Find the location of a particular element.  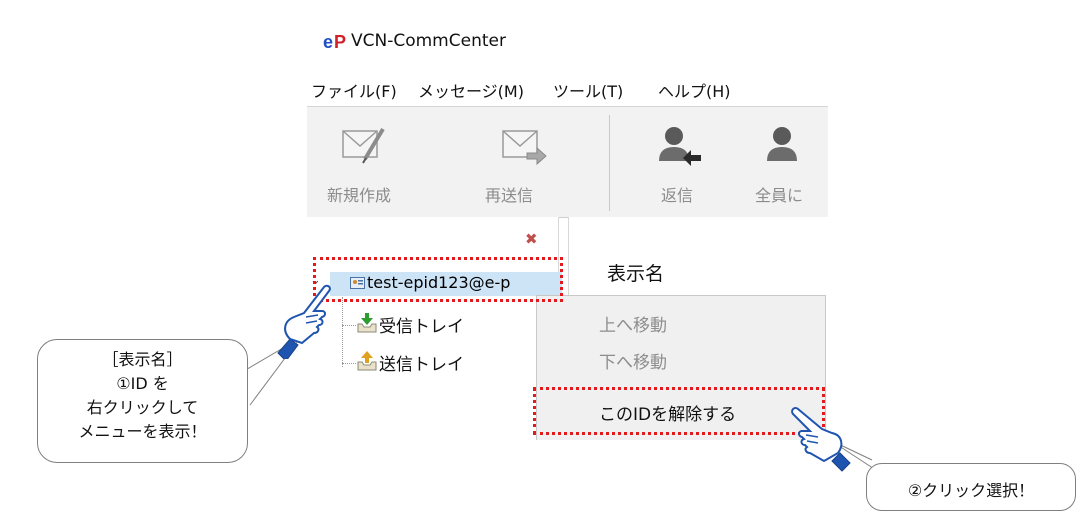

callout-line: ①ID を is located at coordinates (142, 383).